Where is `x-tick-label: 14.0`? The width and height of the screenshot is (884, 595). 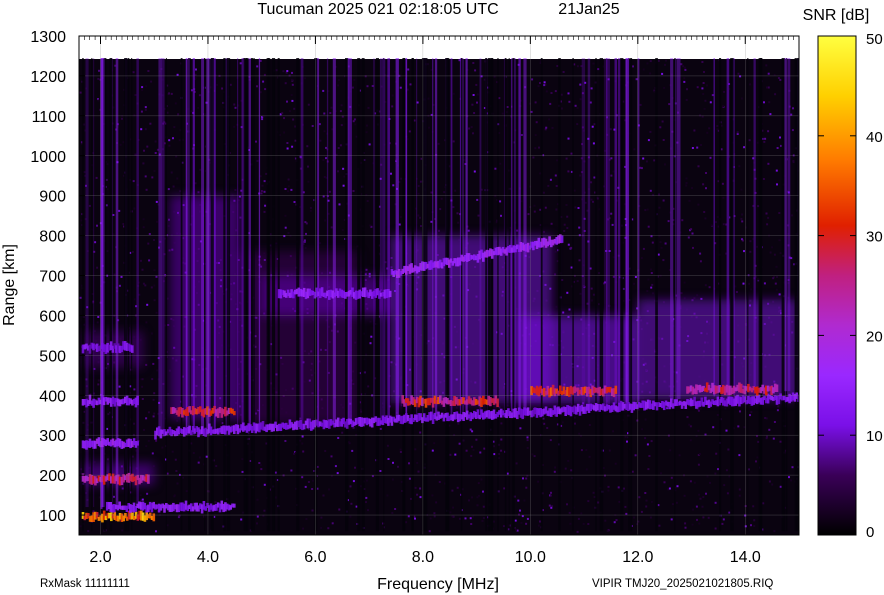
x-tick-label: 14.0 is located at coordinates (745, 557).